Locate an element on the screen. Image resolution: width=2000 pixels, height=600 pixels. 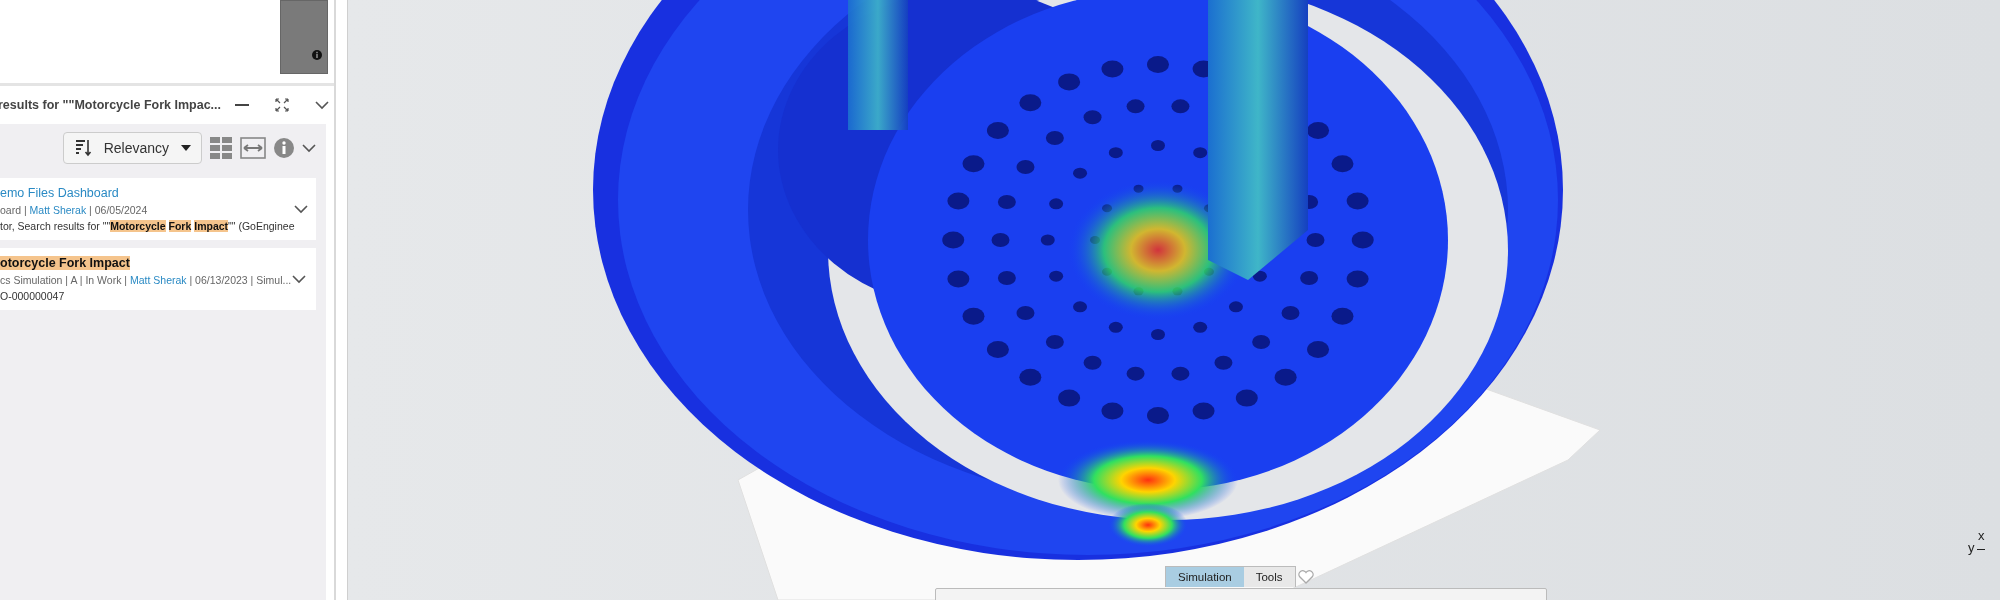
ribbon-tab: Simulation is located at coordinates (1205, 577).